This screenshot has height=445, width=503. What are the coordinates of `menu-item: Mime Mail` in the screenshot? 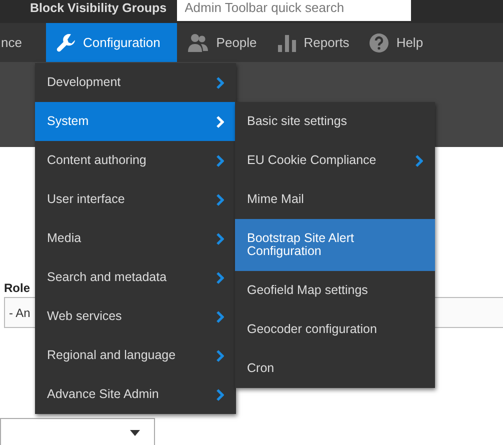 It's located at (335, 199).